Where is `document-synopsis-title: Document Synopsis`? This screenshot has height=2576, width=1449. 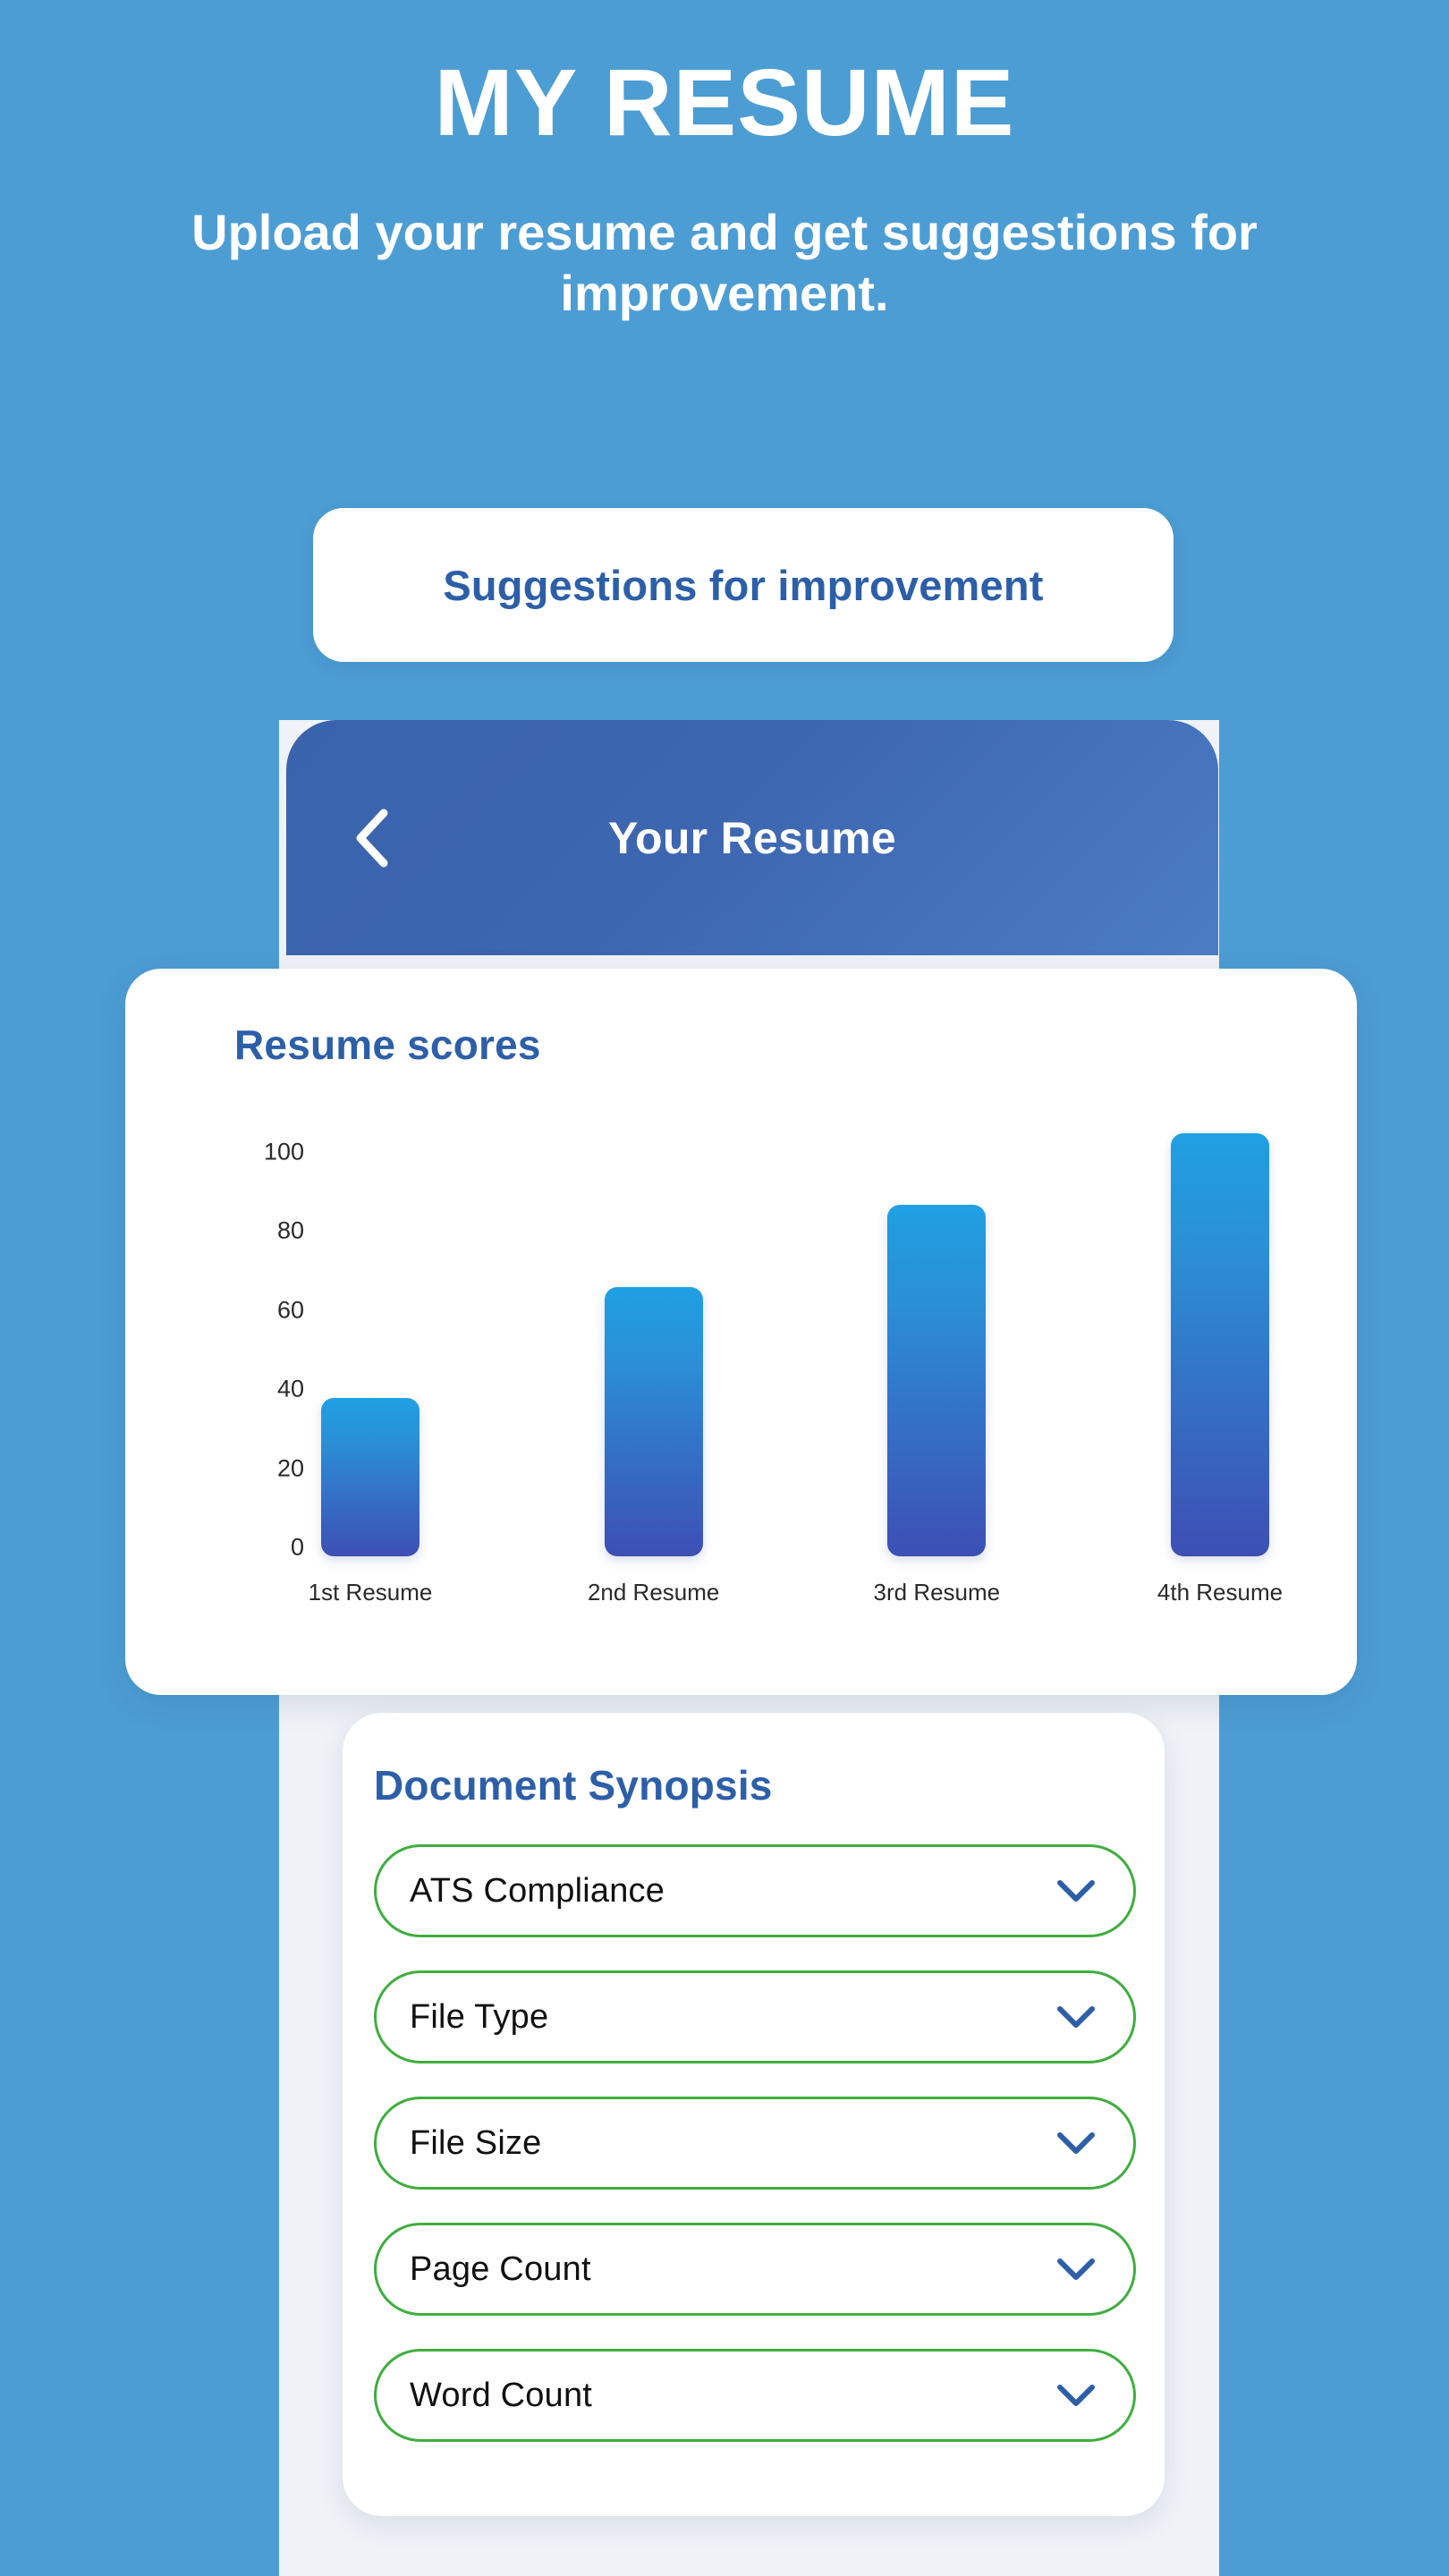 document-synopsis-title: Document Synopsis is located at coordinates (573, 1785).